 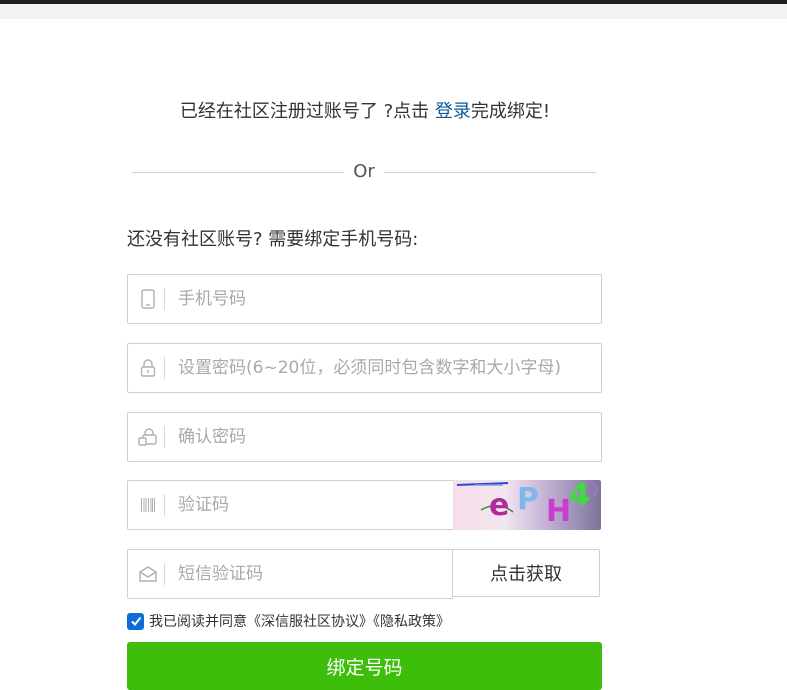 What do you see at coordinates (148, 368) in the screenshot?
I see `lock-icon` at bounding box center [148, 368].